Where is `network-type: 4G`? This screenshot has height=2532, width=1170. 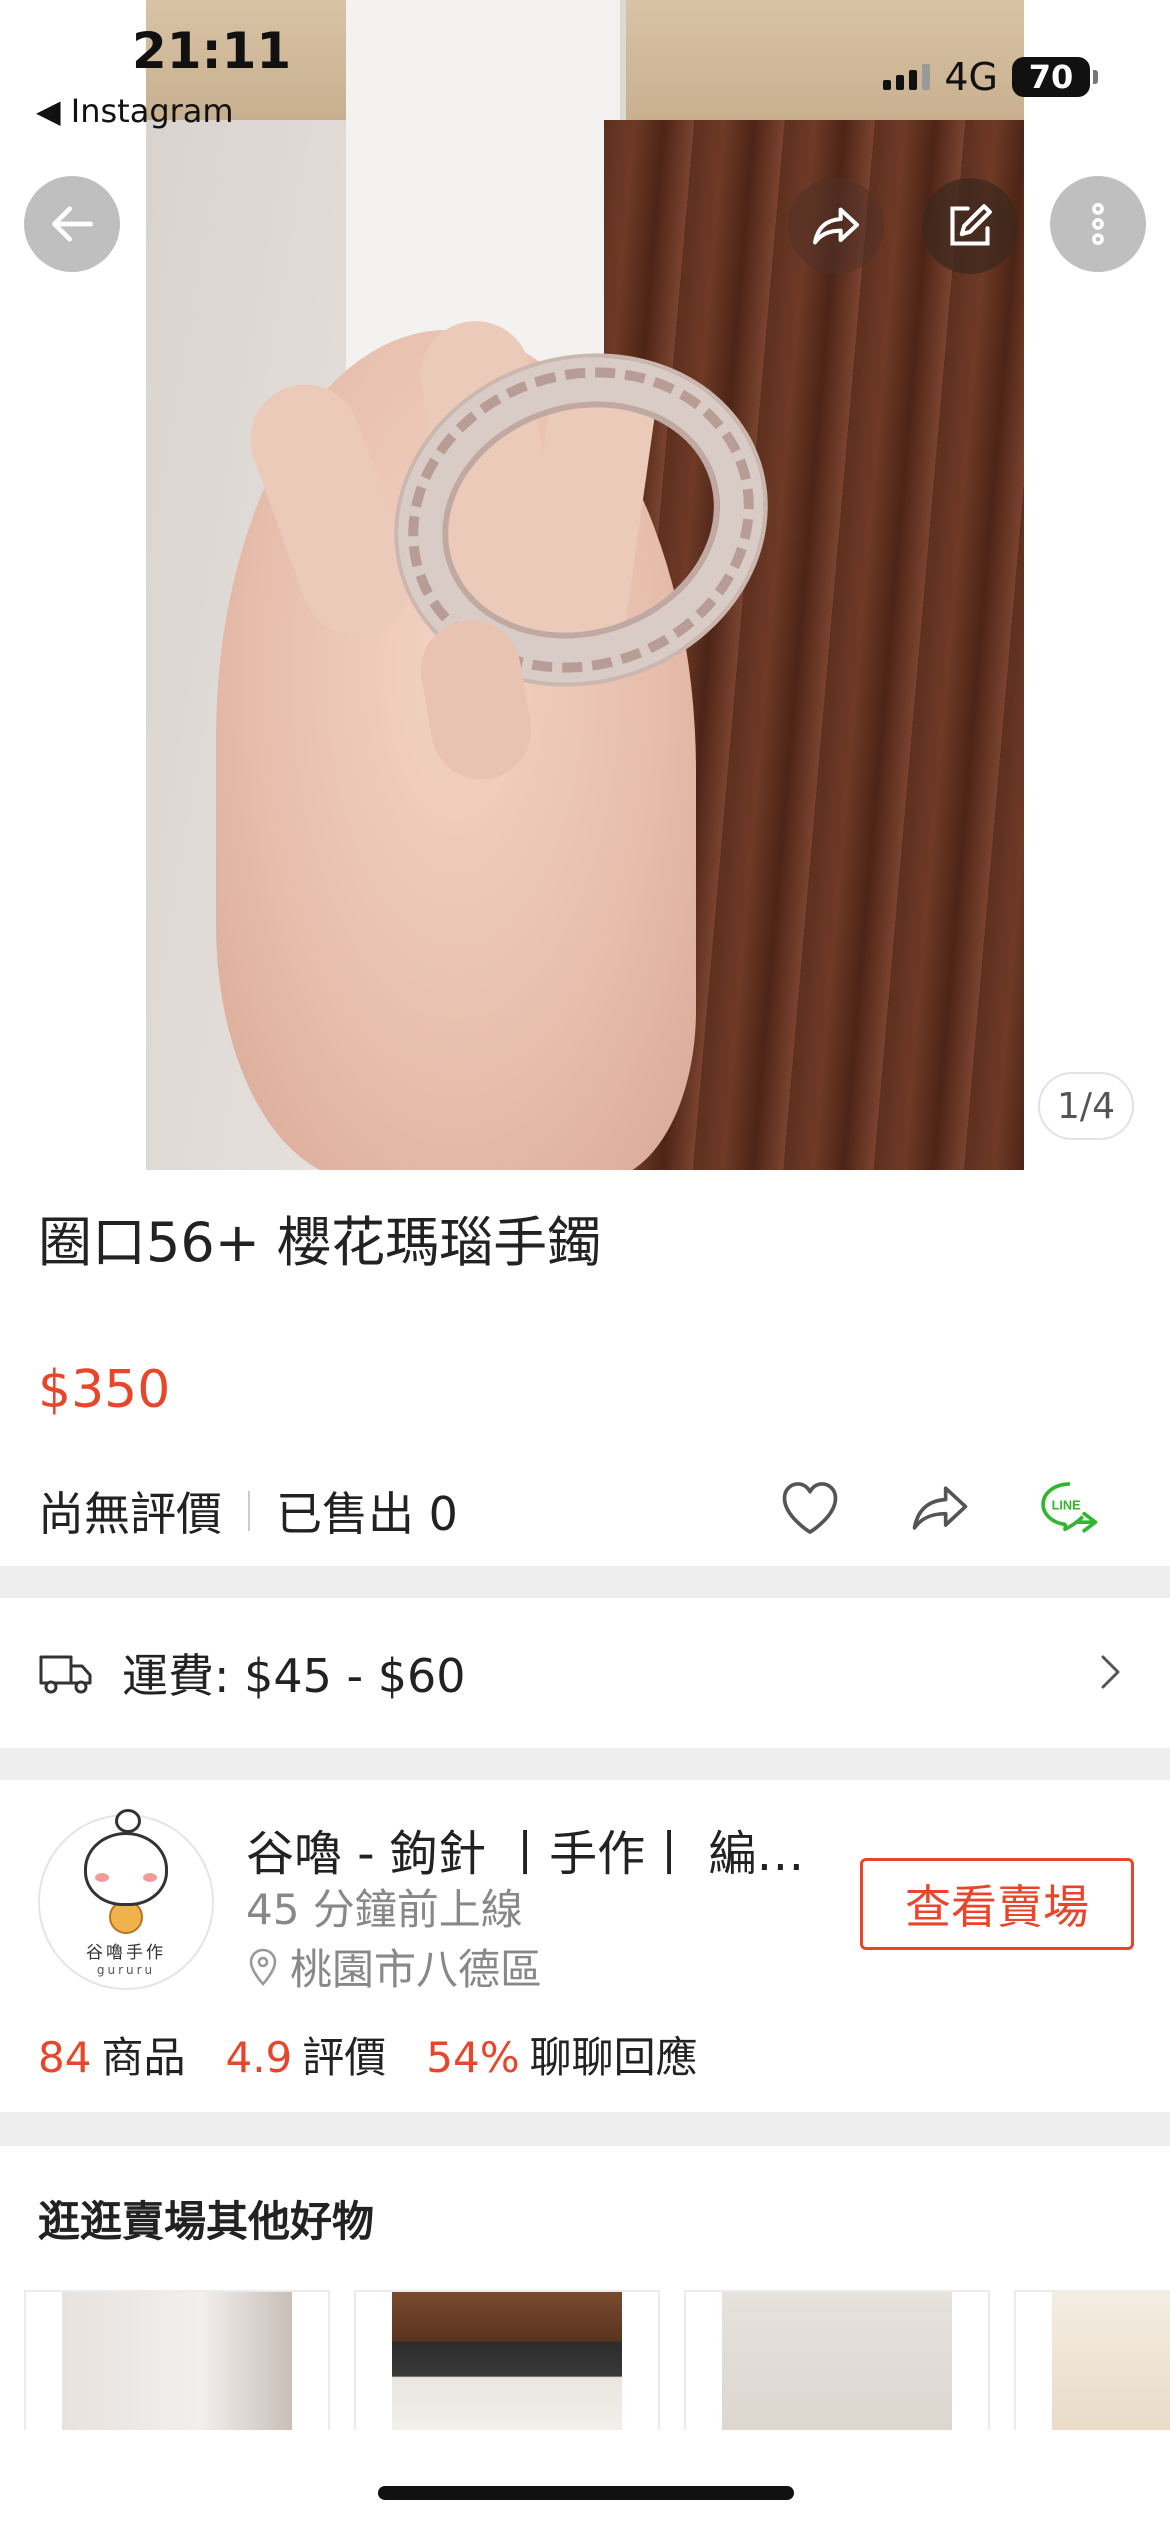 network-type: 4G is located at coordinates (971, 77).